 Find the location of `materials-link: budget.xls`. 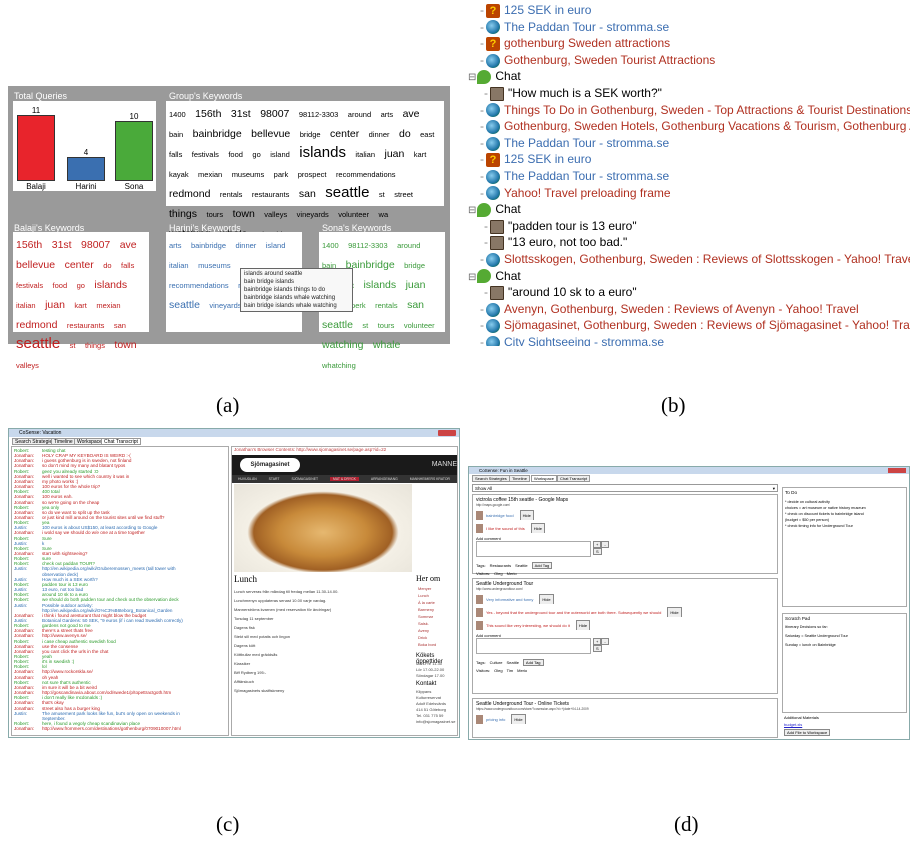

materials-link: budget.xls is located at coordinates (793, 724).